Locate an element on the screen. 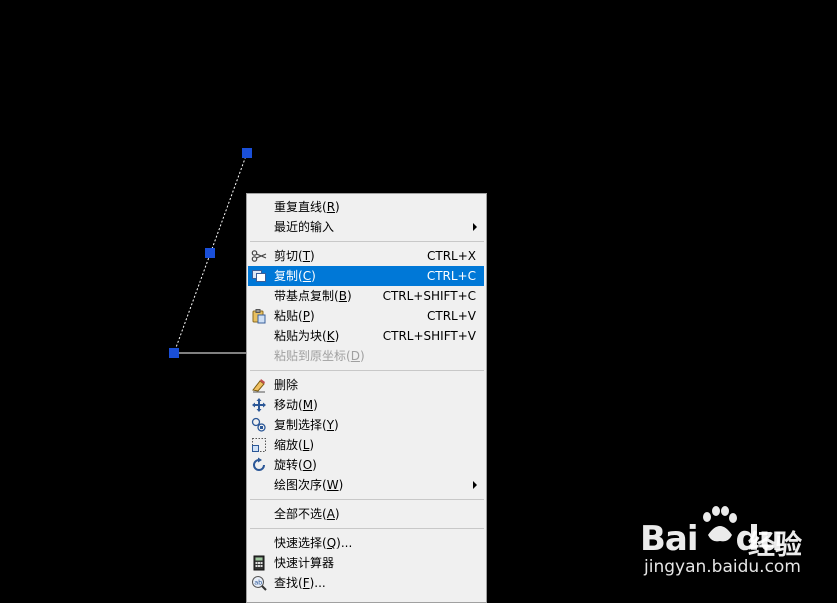 The height and width of the screenshot is (603, 837). menu-item-1-1: 复制(C) CTRL+C is located at coordinates (366, 276).